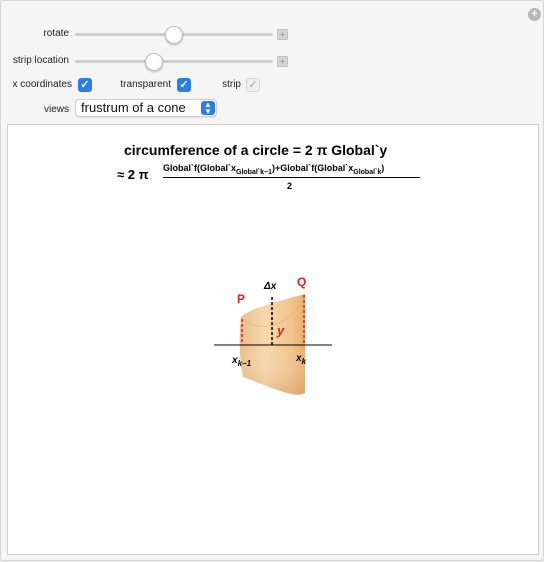  Describe the element at coordinates (133, 174) in the screenshot. I see `equation-line2-prefix: ≈ 2 π` at that location.